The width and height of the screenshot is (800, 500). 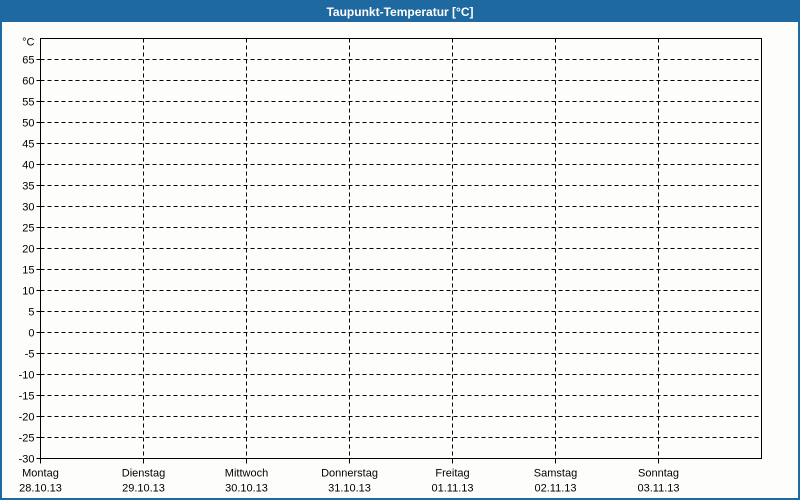 What do you see at coordinates (27, 397) in the screenshot?
I see `y-tick-label: -15` at bounding box center [27, 397].